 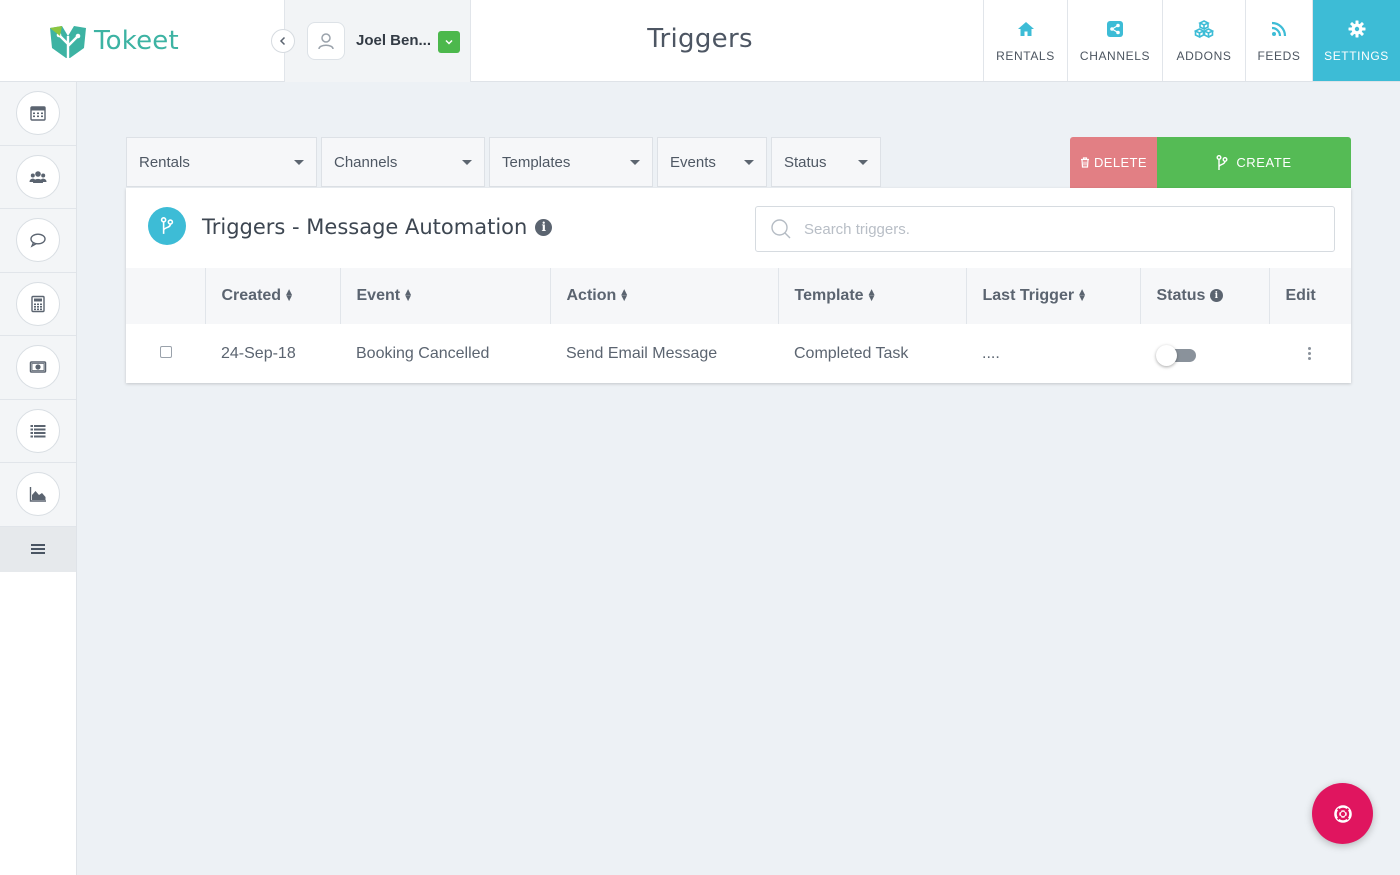 I want to click on column-status-label: Status, so click(x=1181, y=295).